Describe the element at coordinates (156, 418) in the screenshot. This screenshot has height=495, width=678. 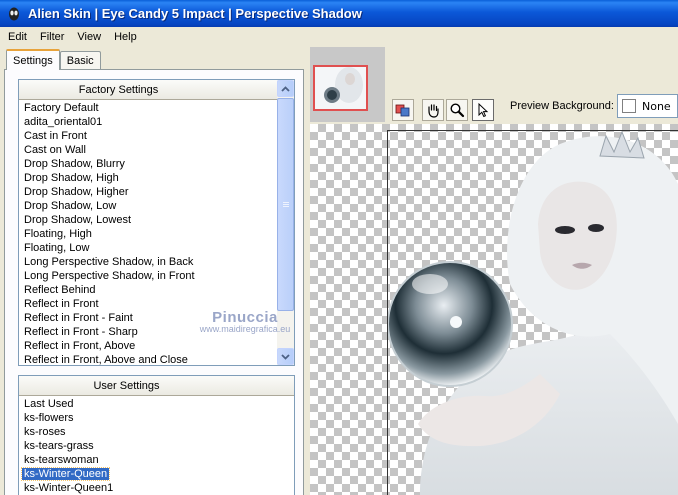
I see `list-item: ks-flowers` at that location.